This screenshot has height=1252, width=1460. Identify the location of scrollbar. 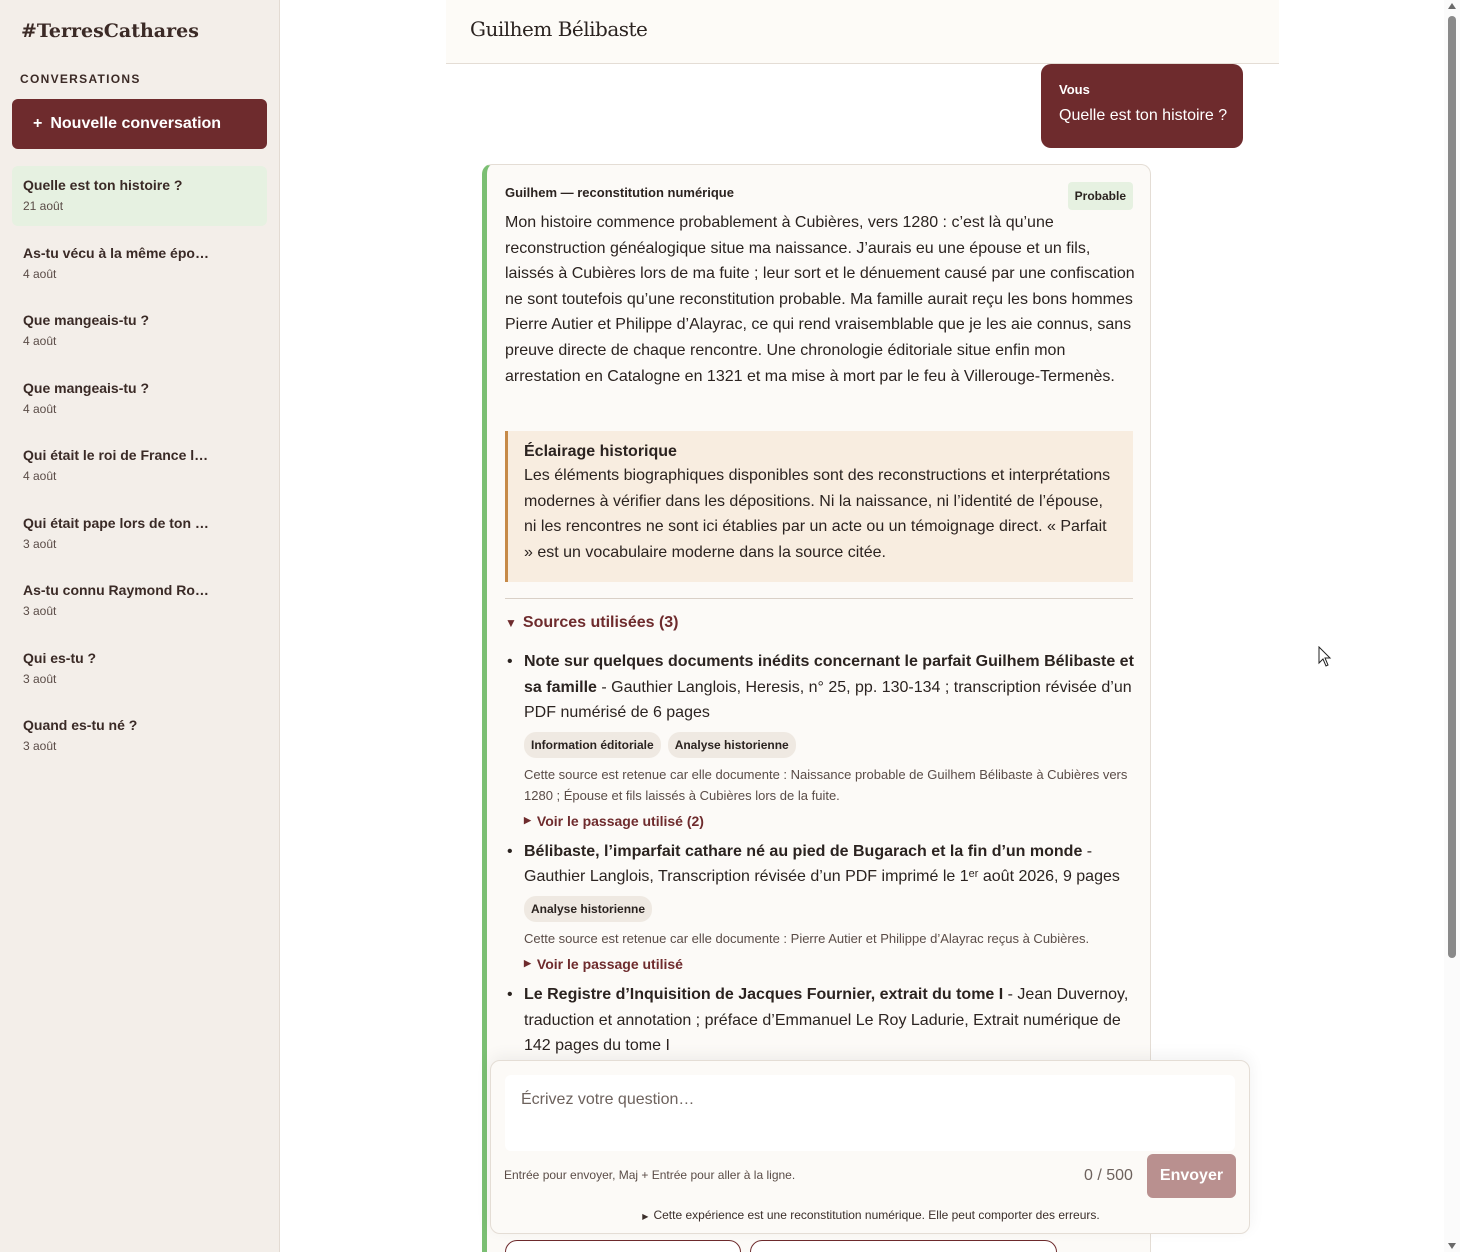
(1452, 626).